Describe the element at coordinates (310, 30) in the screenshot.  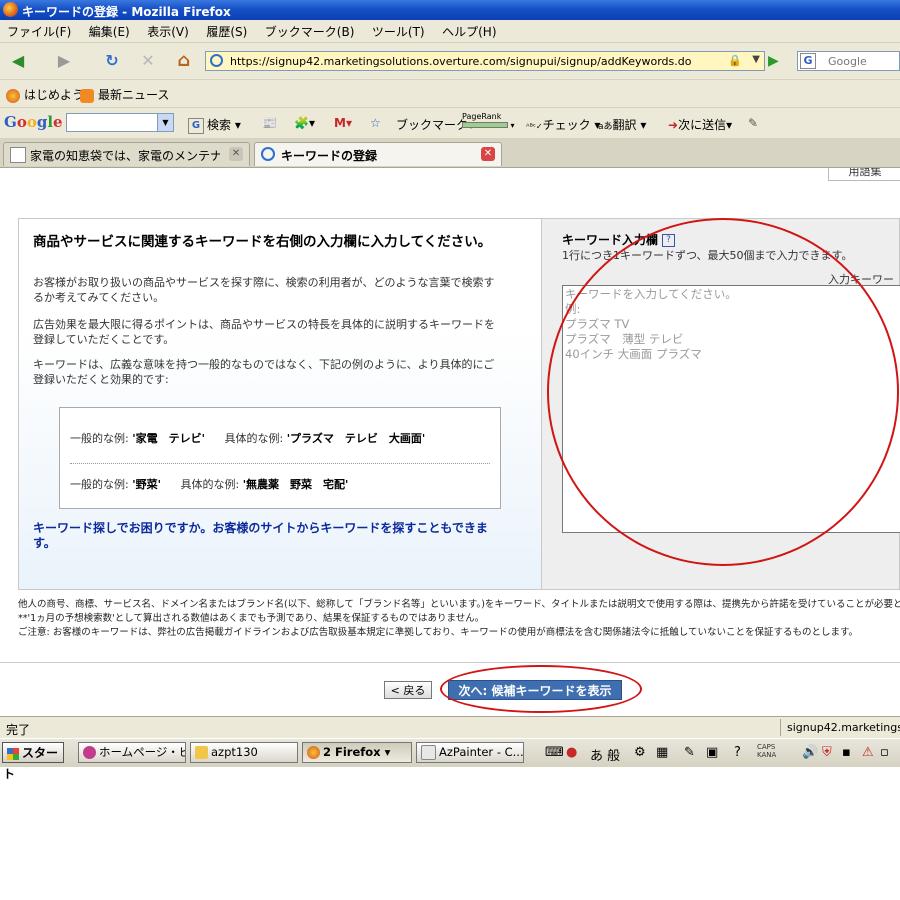
I see `menu-bookmarks: ブックマーク(B)` at that location.